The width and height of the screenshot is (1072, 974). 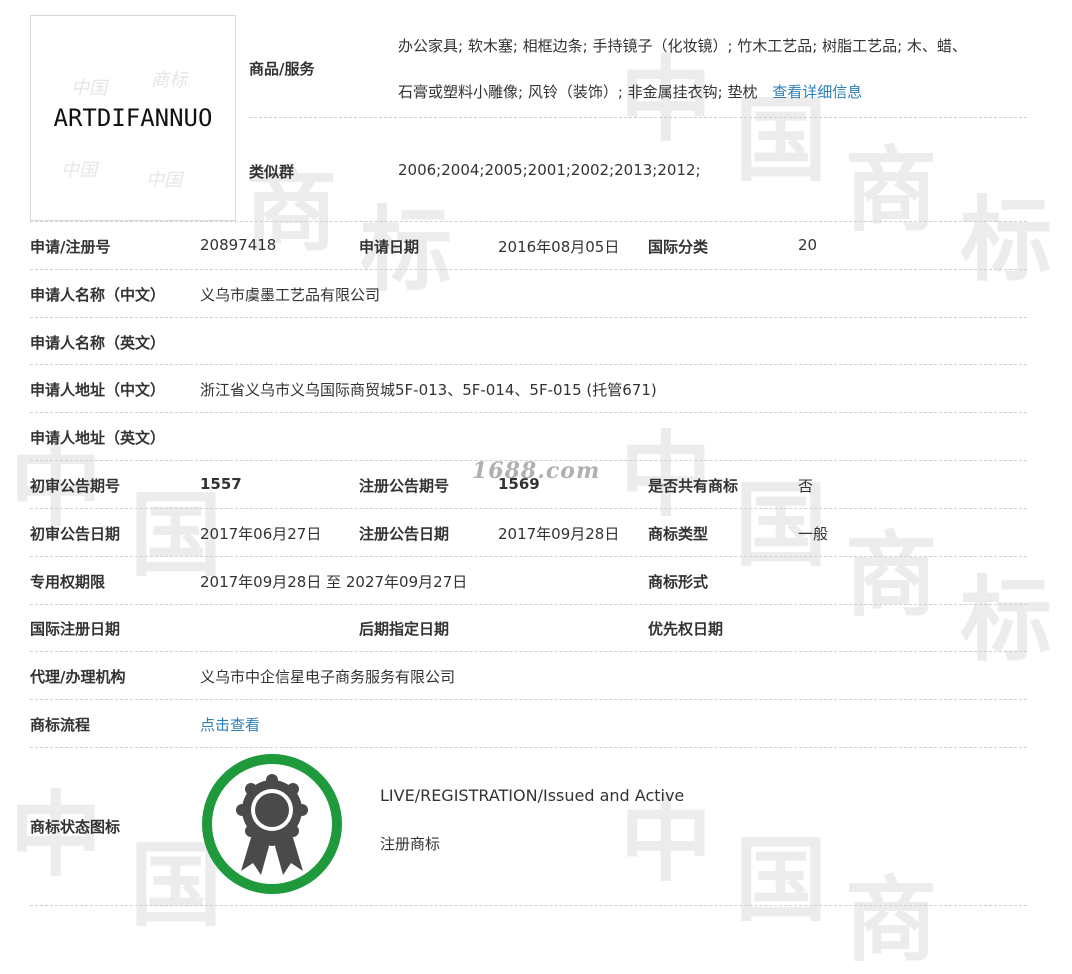 What do you see at coordinates (404, 486) in the screenshot?
I see `reg-issue-label: 注册公告期号` at bounding box center [404, 486].